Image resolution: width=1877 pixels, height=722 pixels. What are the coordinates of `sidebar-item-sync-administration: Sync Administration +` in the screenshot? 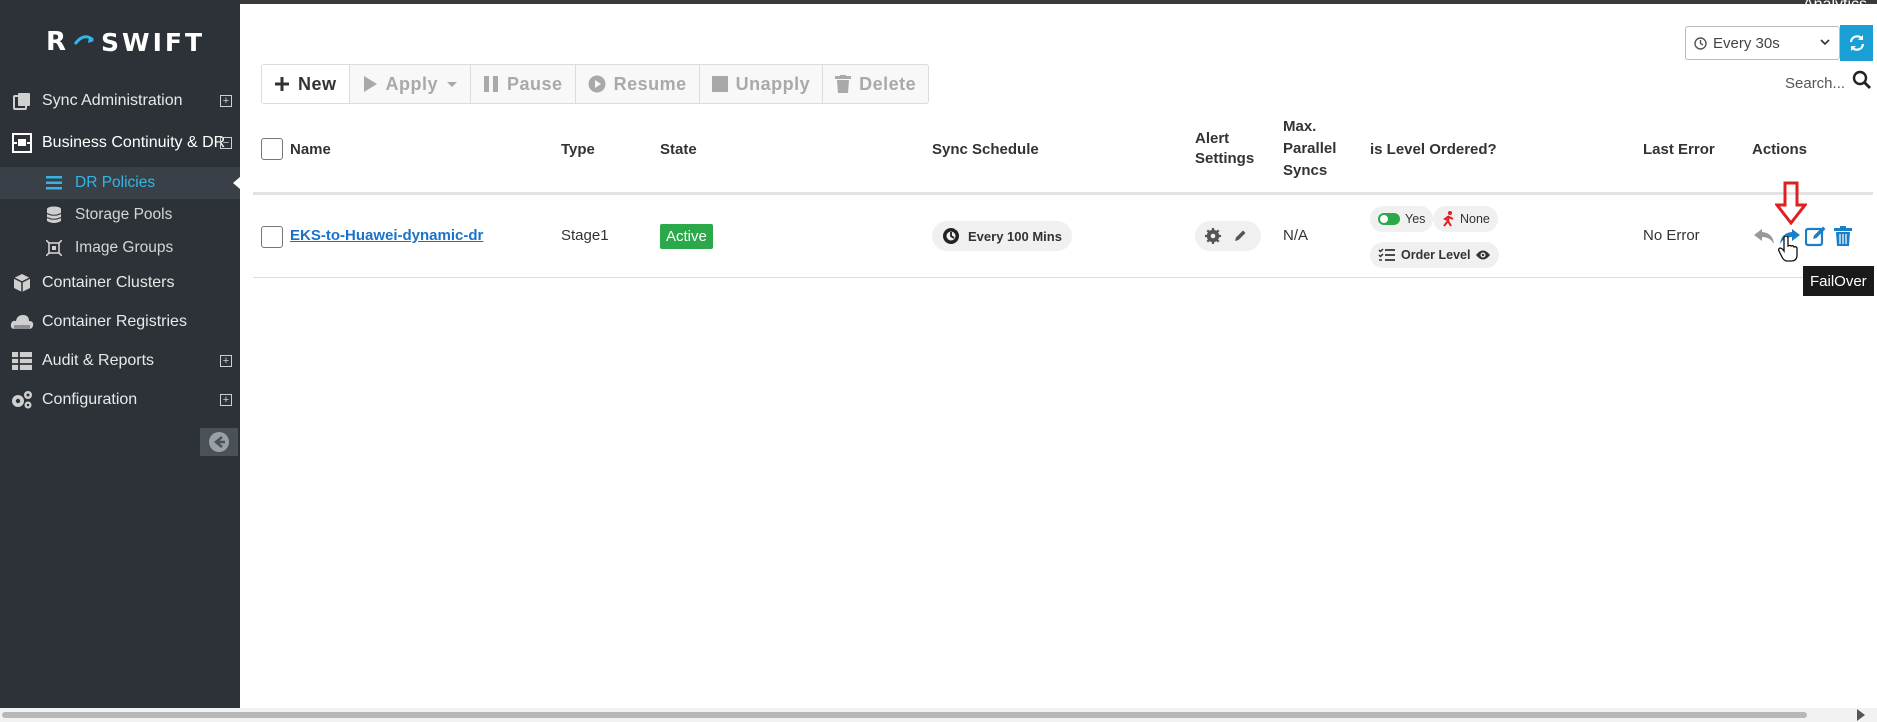 It's located at (120, 101).